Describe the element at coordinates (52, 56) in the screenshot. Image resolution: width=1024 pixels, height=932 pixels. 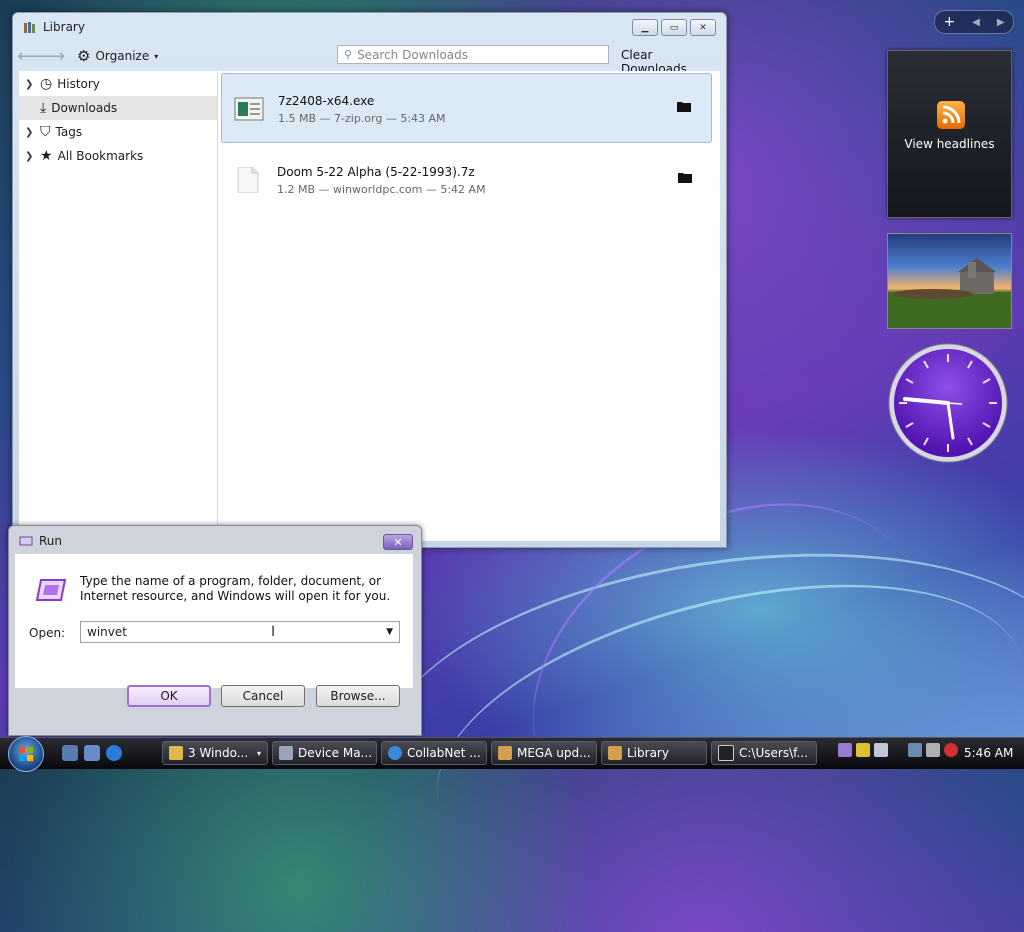
I see `forward-arrow-icon: ⟶` at that location.